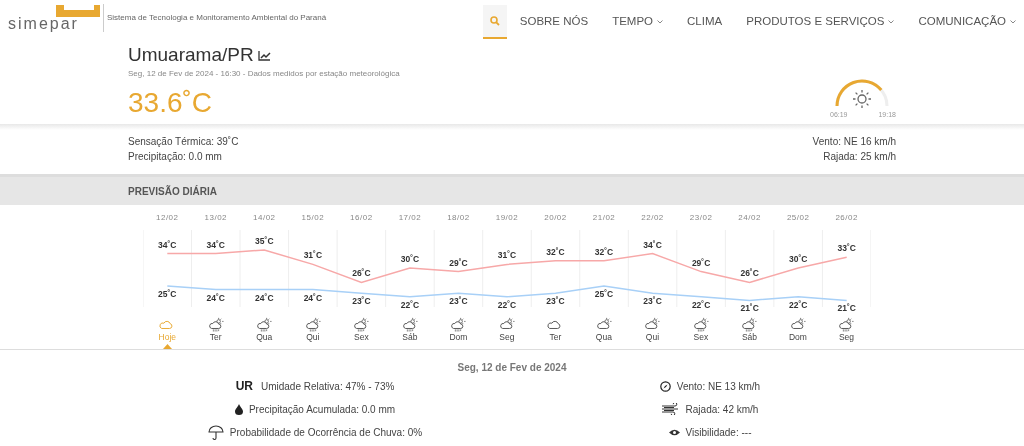 The width and height of the screenshot is (1024, 446). I want to click on temperature-label: 31˚C, so click(507, 255).